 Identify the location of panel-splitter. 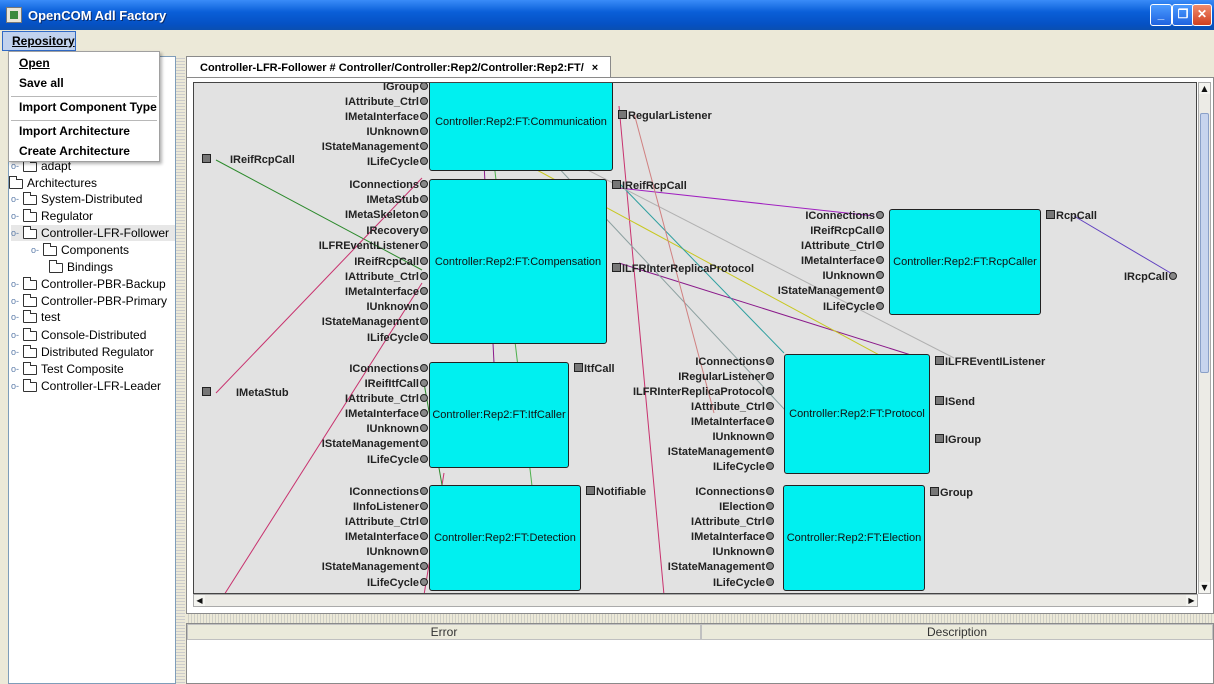
(180, 370).